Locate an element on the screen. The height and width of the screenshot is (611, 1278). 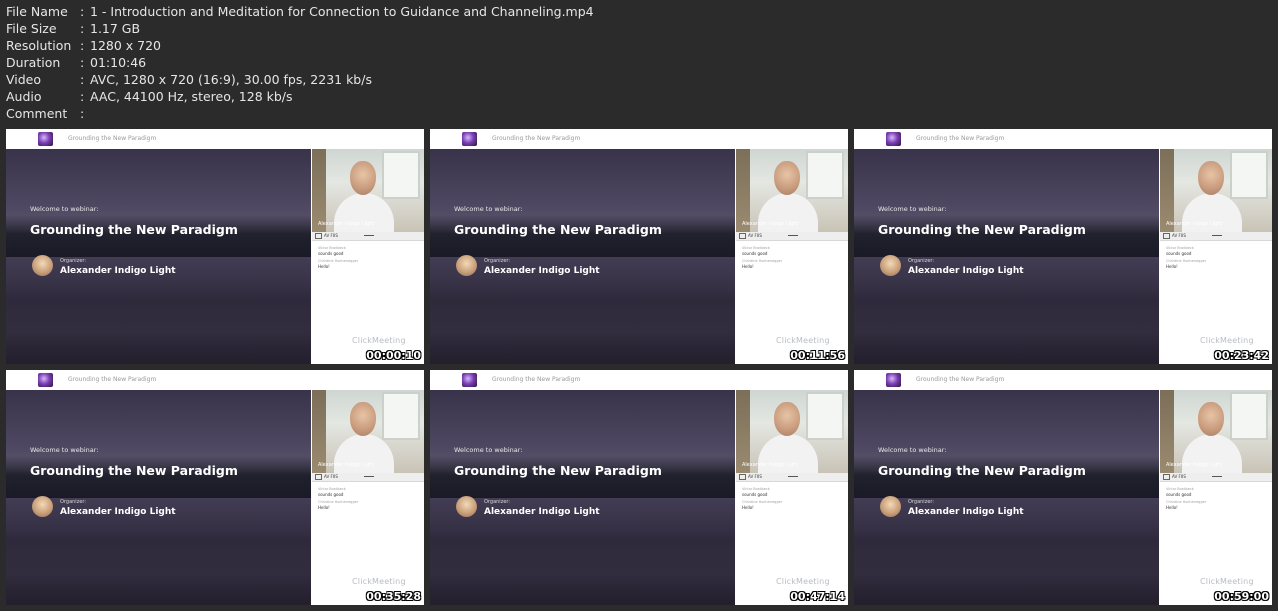
timestamp: 00:47:14 is located at coordinates (817, 596).